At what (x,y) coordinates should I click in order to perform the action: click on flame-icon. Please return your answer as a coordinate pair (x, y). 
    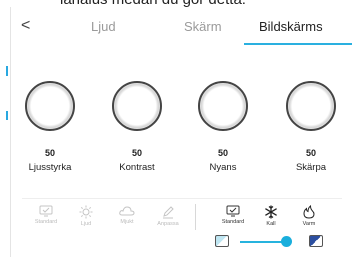
    Looking at the image, I should click on (309, 212).